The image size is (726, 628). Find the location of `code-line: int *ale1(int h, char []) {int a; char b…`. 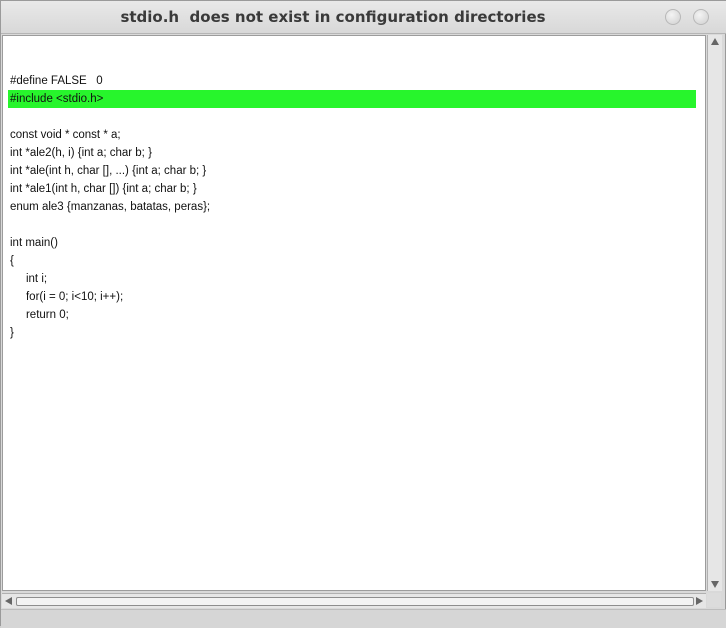

code-line: int *ale1(int h, char []) {int a; char b… is located at coordinates (103, 189).